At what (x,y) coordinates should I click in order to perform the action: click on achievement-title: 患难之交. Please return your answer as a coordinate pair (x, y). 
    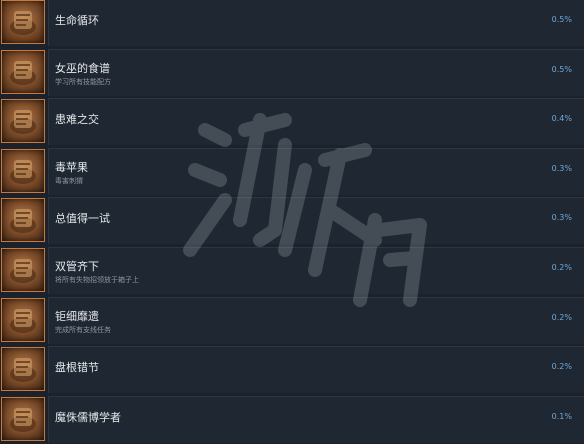
    Looking at the image, I should click on (77, 119).